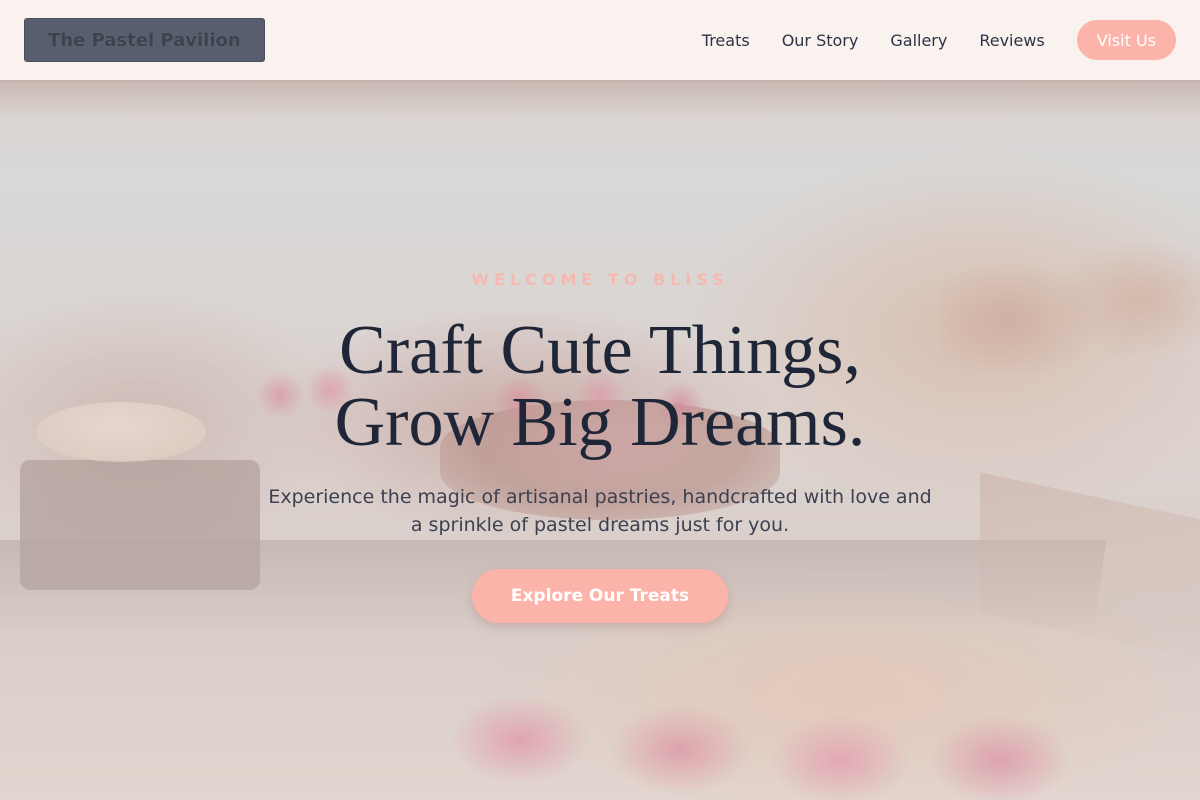  What do you see at coordinates (1011, 40) in the screenshot?
I see `nav-link-reviews: Reviews` at bounding box center [1011, 40].